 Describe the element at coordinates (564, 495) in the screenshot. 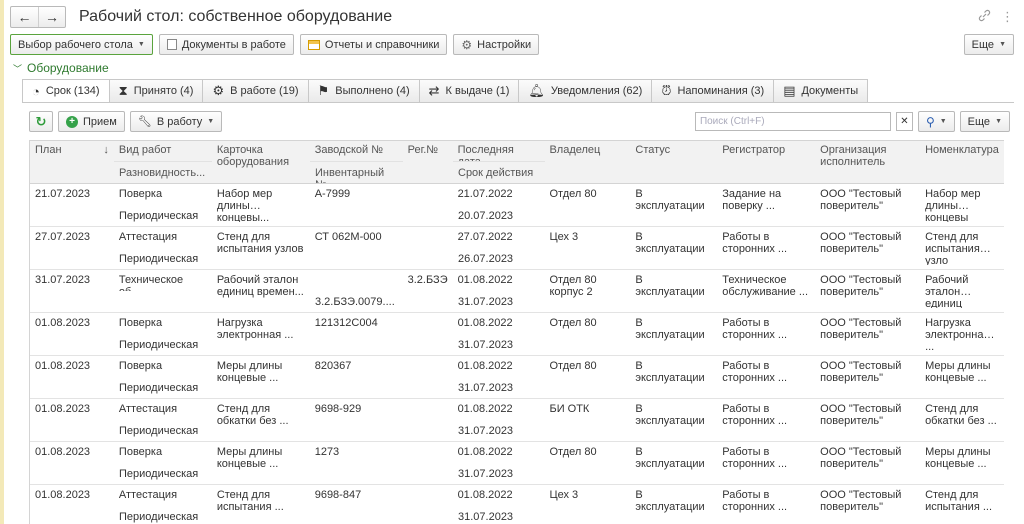

I see `owner-cell: Цех 3` at that location.